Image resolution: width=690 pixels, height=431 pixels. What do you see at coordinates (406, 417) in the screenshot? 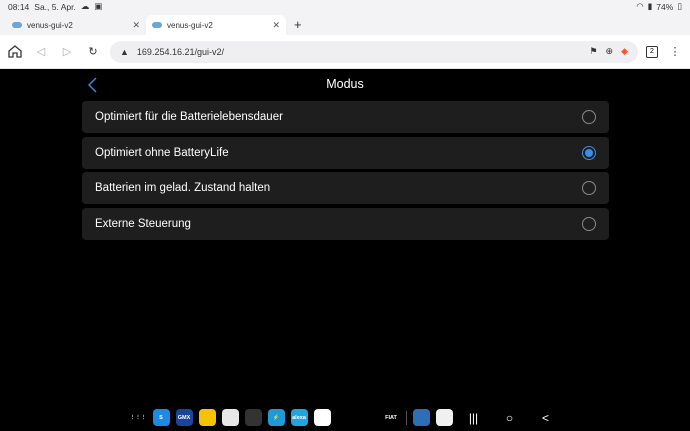
I see `dock-divider` at bounding box center [406, 417].